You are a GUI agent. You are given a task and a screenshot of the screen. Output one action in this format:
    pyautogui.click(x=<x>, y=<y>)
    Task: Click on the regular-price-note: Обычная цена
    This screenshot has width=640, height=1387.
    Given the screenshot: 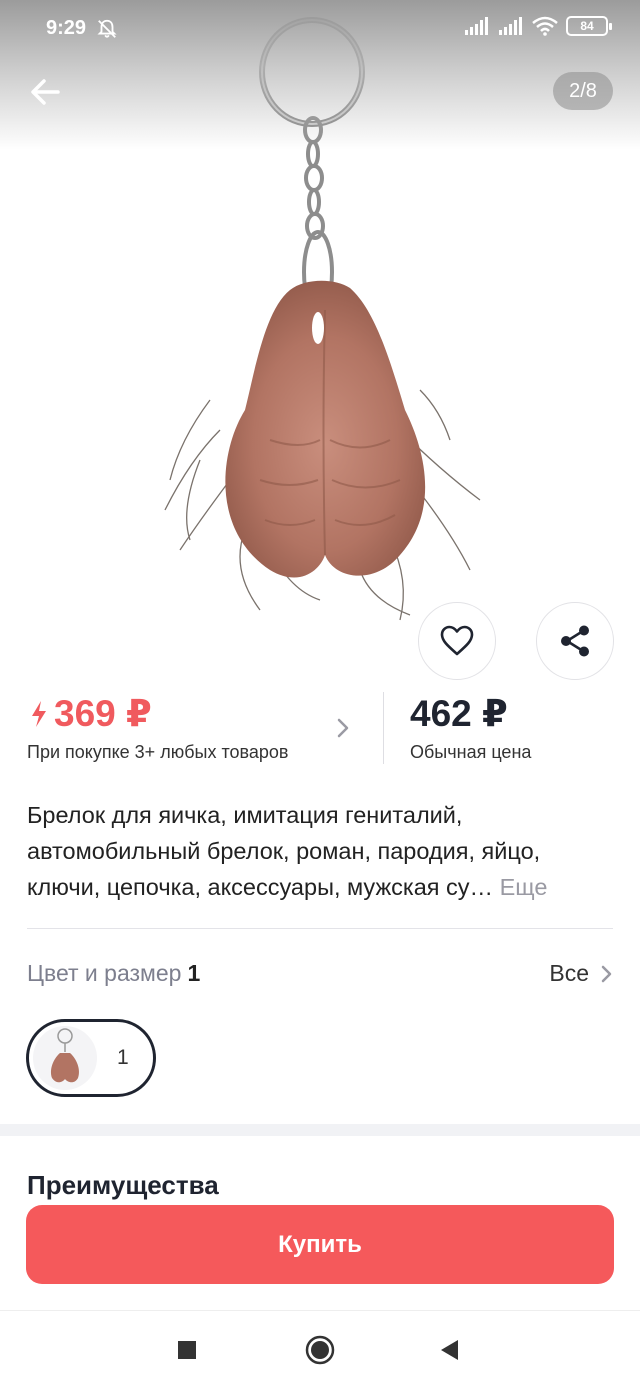 What is the action you would take?
    pyautogui.click(x=471, y=752)
    